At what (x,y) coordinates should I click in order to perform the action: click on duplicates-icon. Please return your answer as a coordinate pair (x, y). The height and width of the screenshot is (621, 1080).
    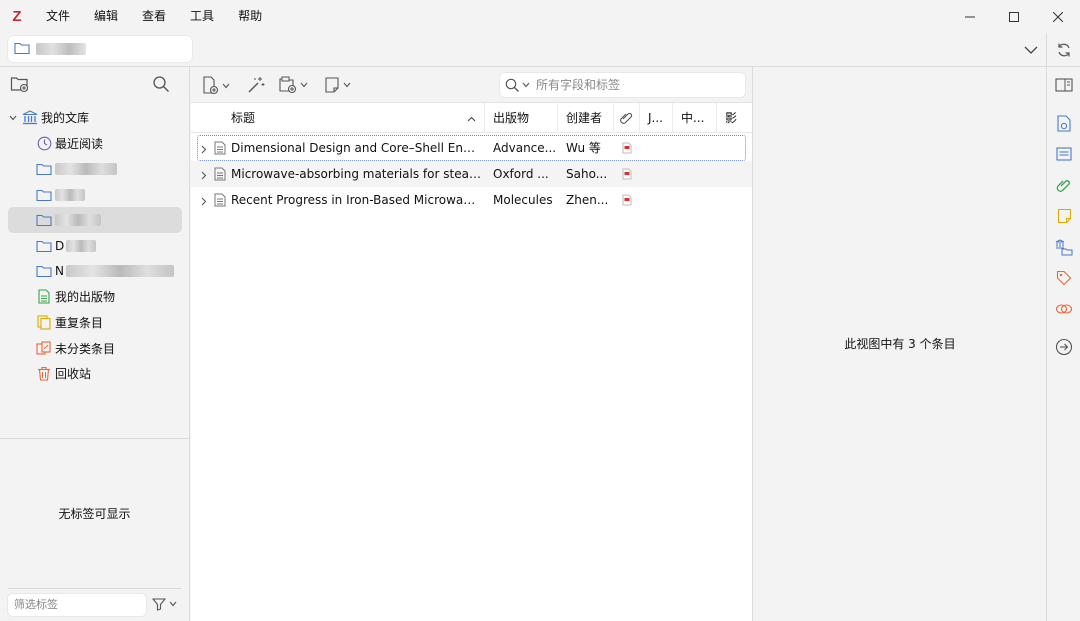
    Looking at the image, I should click on (44, 323).